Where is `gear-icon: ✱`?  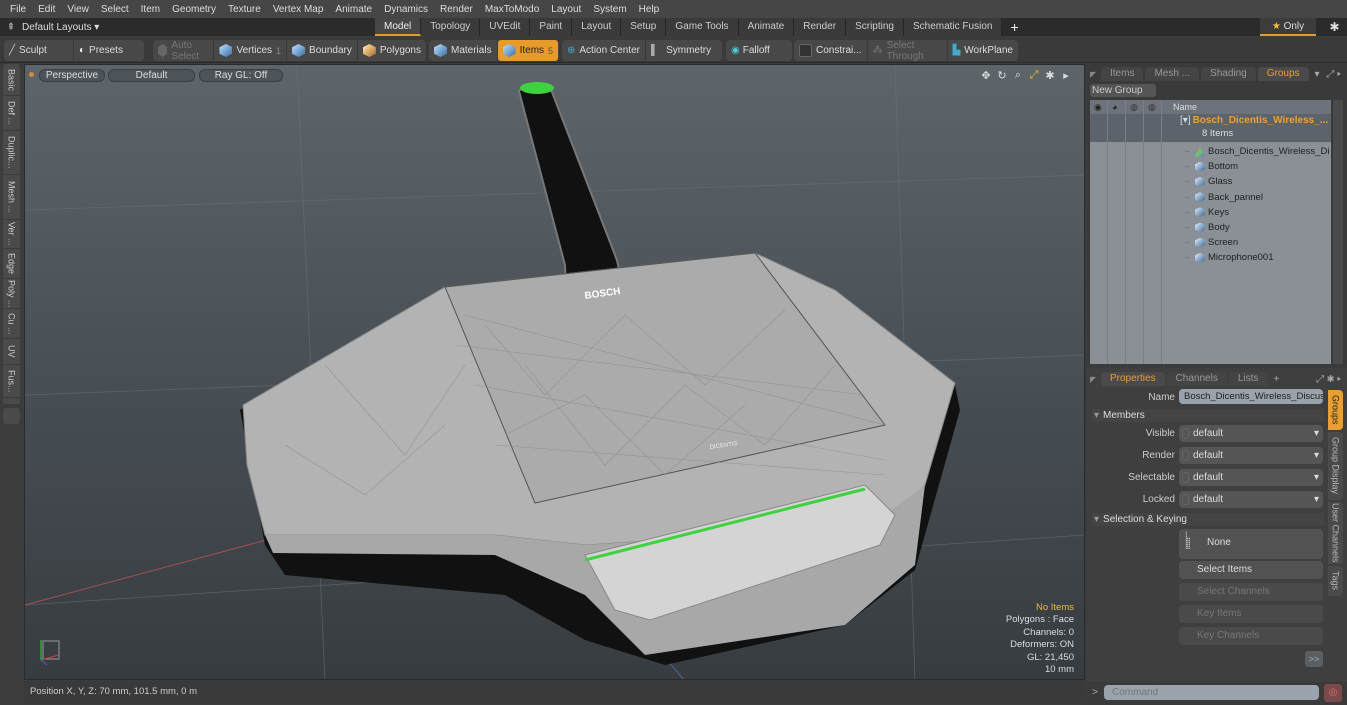 gear-icon: ✱ is located at coordinates (1334, 27).